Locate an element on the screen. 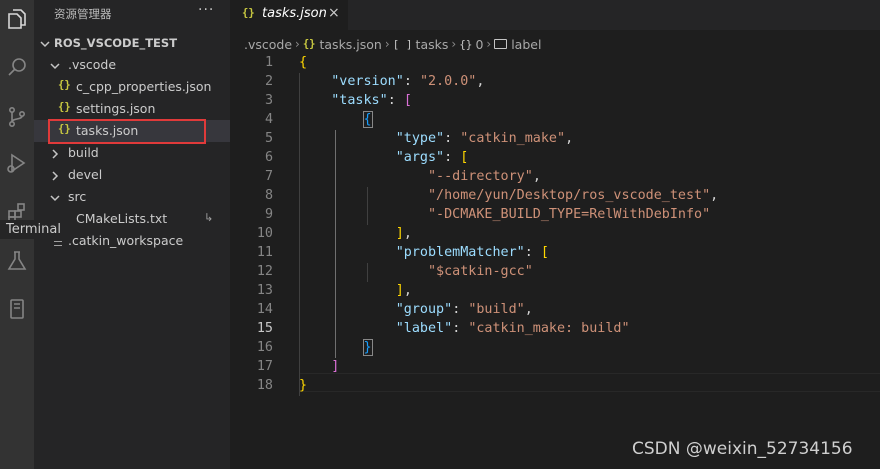 The image size is (880, 469). code-line: 5 "type": "catkin_make", is located at coordinates (555, 139).